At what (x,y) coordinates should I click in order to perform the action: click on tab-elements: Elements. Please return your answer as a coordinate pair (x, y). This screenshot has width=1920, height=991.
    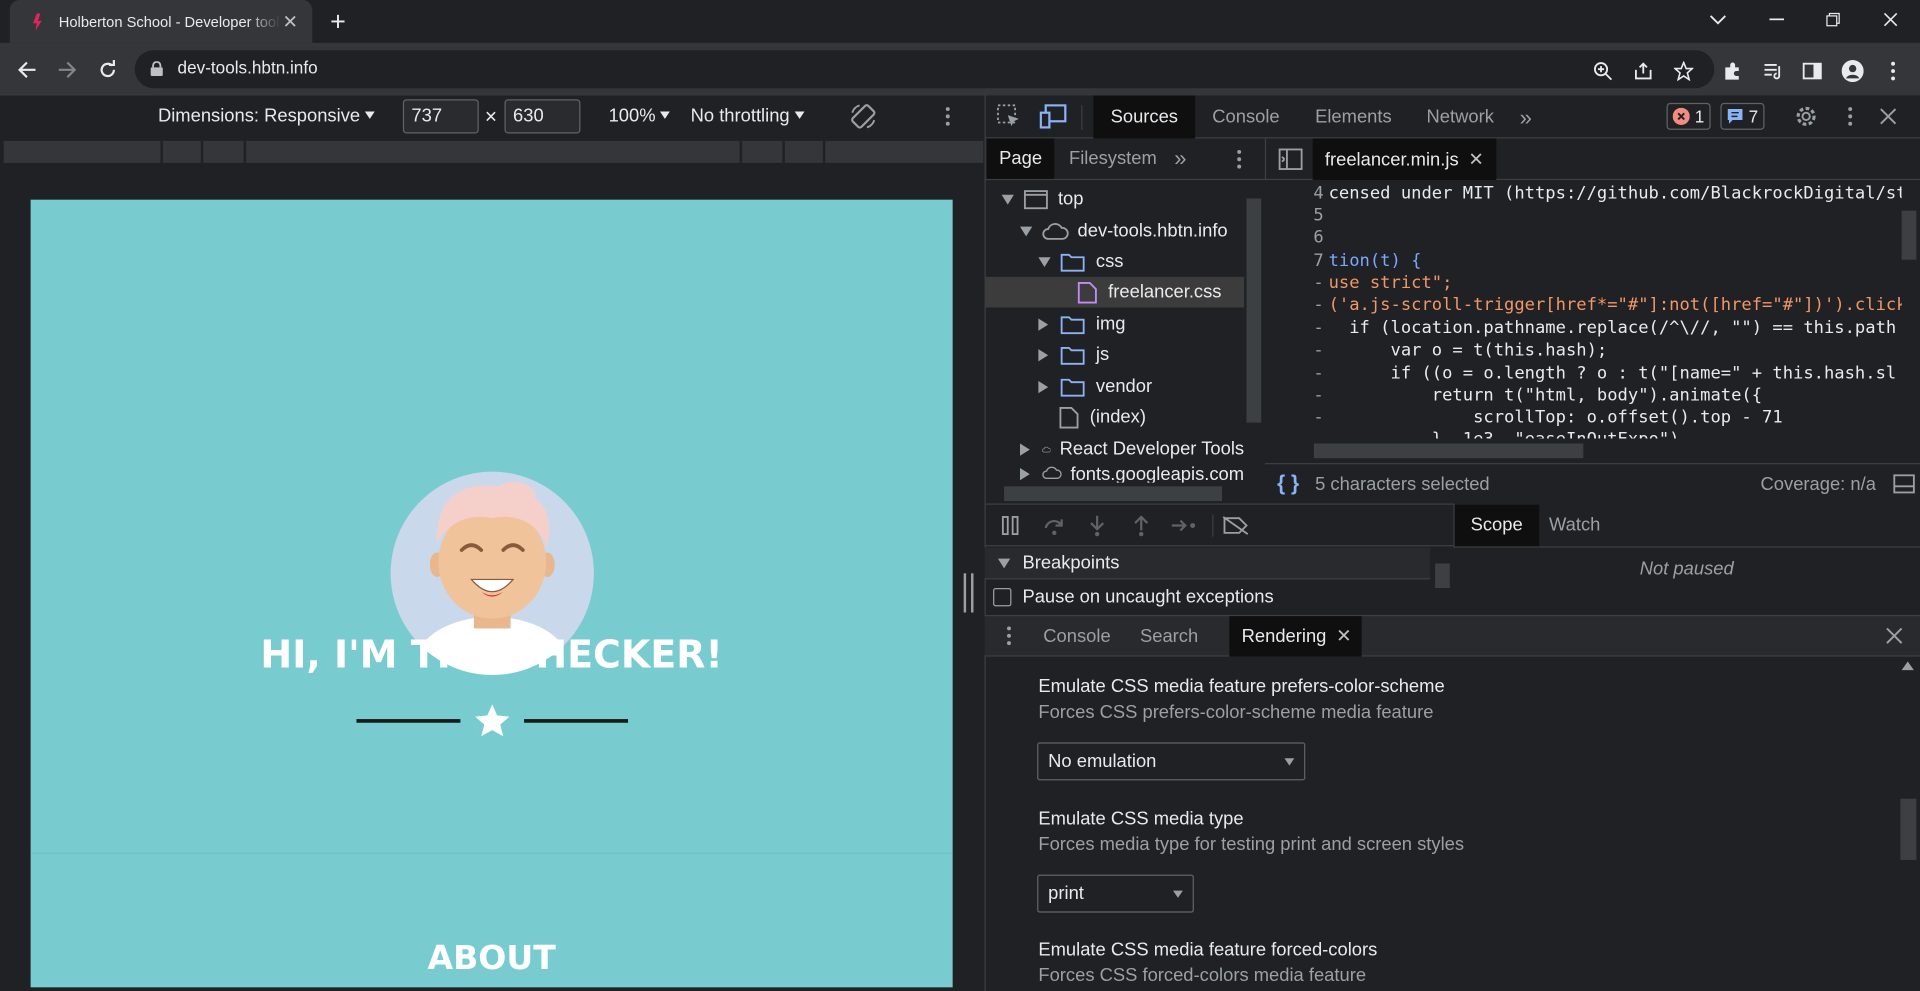
    Looking at the image, I should click on (1353, 117).